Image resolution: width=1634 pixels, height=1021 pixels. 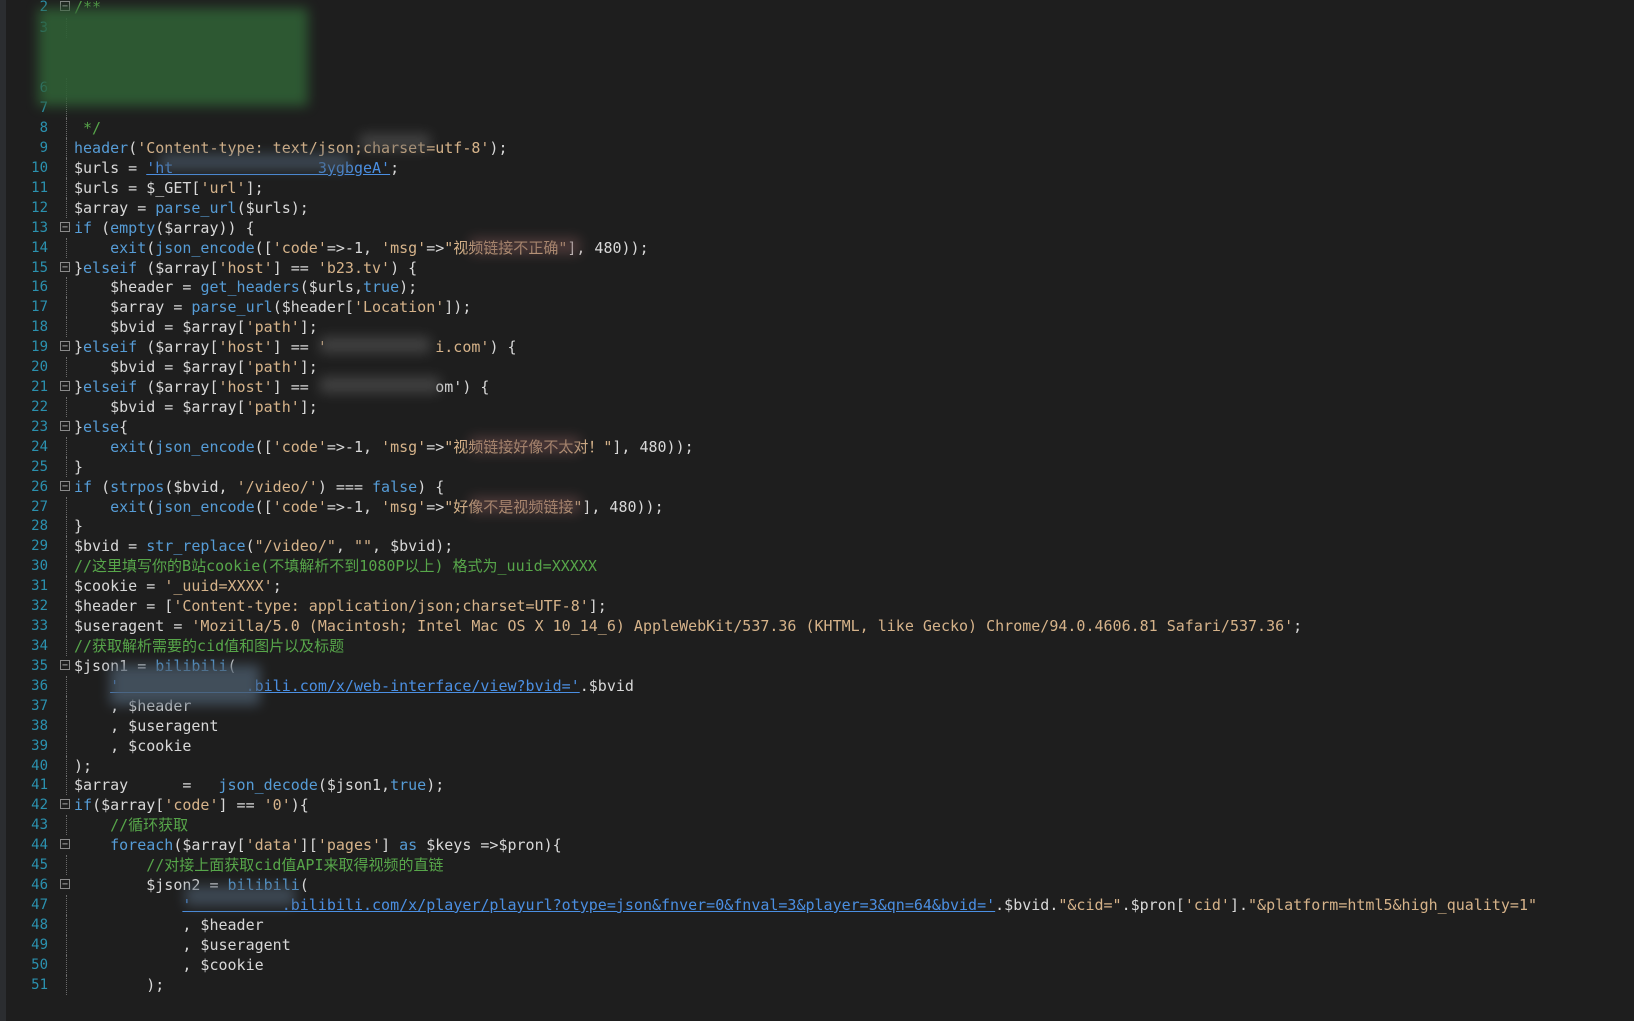 I want to click on code-text: }elseif ($array['host'] == ' i.com') {, so click(x=295, y=347).